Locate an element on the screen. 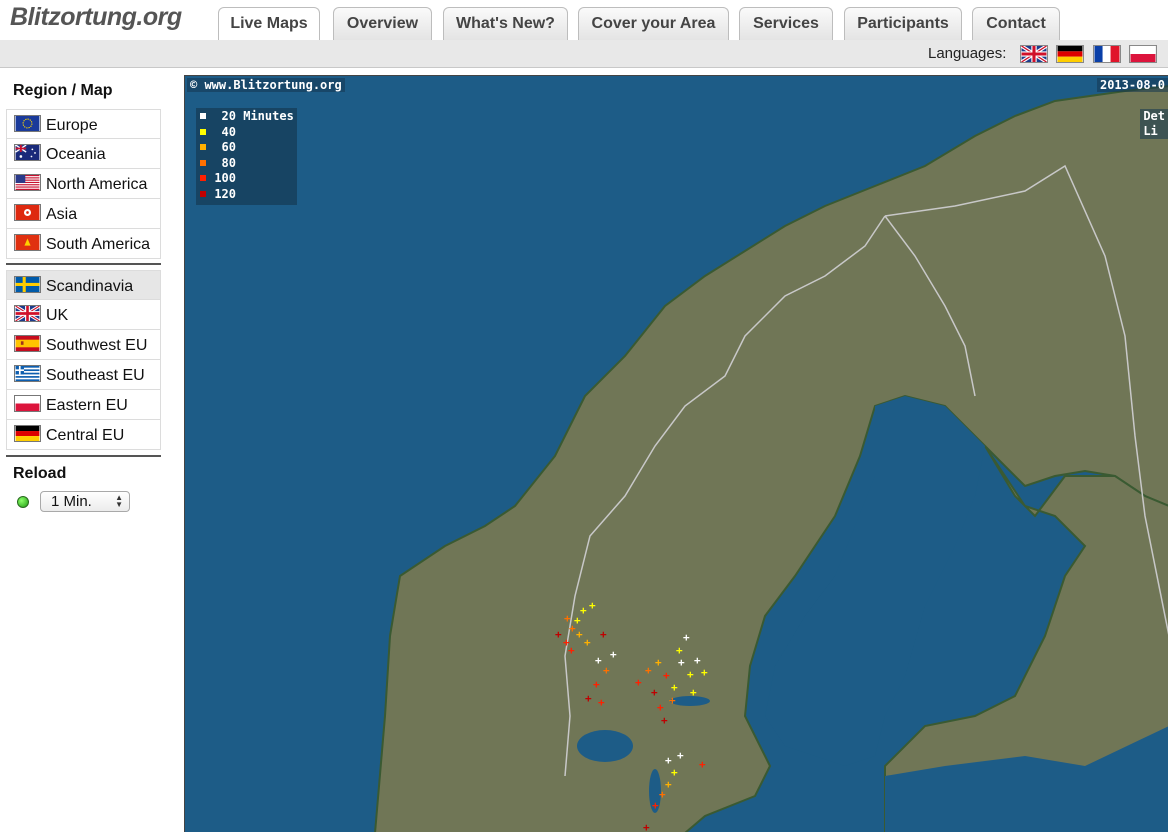  hongkong-flag-icon is located at coordinates (27, 212).